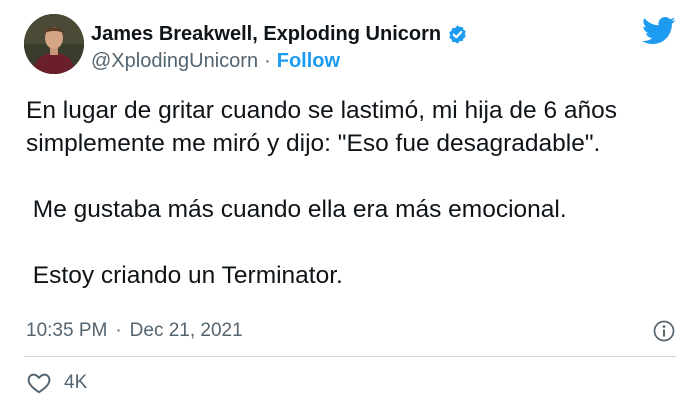 This screenshot has width=700, height=410. I want to click on info-icon, so click(664, 331).